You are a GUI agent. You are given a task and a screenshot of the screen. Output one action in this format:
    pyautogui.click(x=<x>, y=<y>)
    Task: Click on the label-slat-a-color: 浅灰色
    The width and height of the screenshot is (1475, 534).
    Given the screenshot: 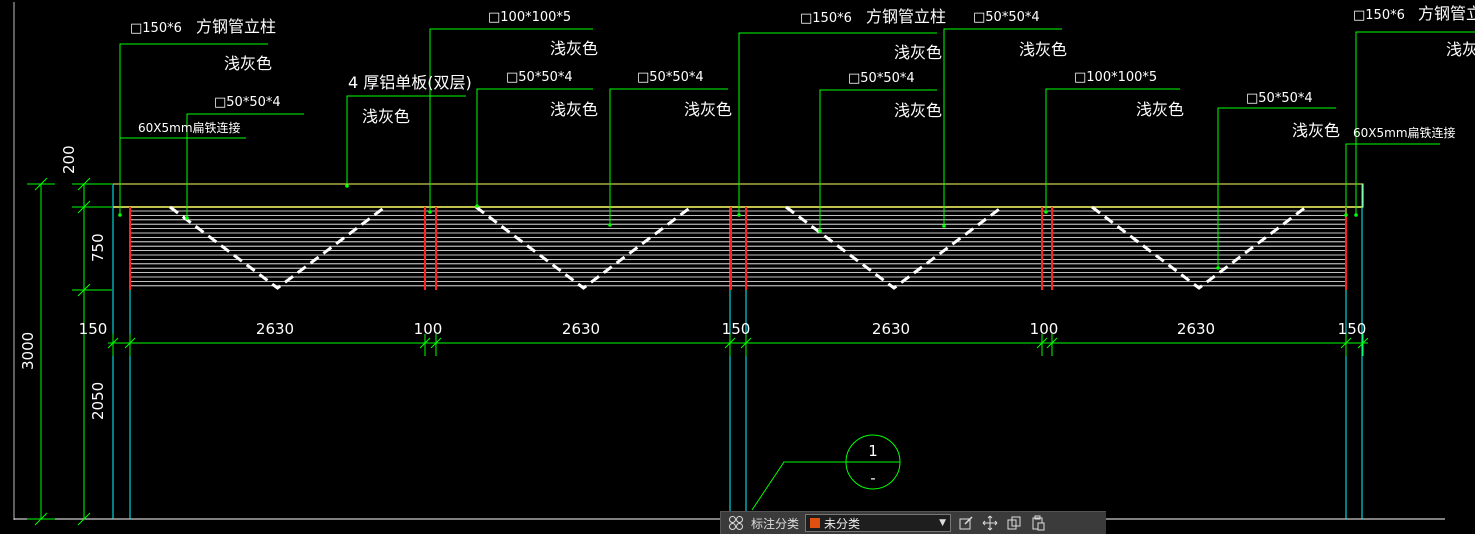 What is the action you would take?
    pyautogui.click(x=574, y=109)
    